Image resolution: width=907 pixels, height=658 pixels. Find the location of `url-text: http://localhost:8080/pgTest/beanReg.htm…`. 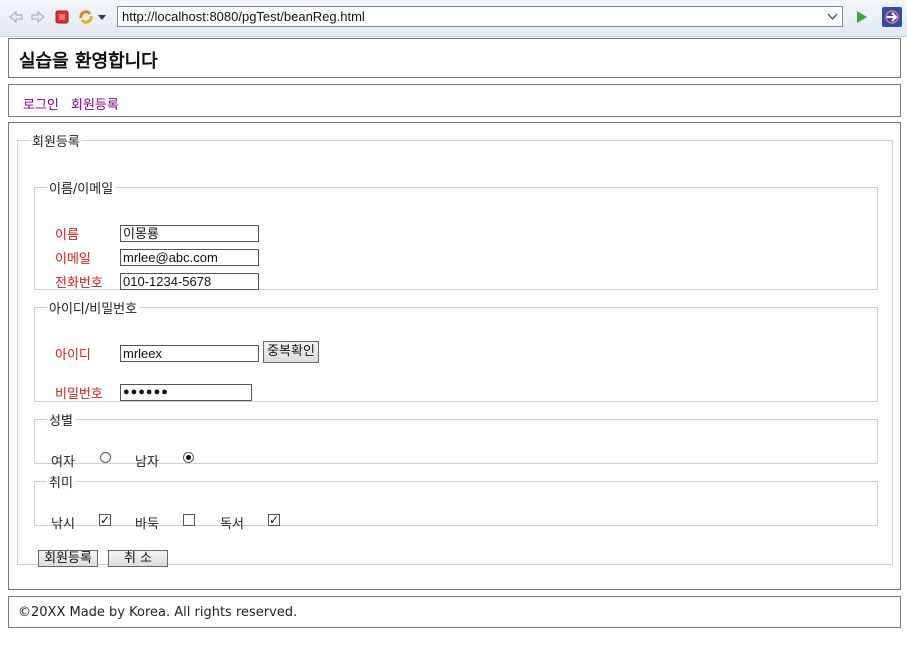

url-text: http://localhost:8080/pgTest/beanReg.htm… is located at coordinates (243, 16).